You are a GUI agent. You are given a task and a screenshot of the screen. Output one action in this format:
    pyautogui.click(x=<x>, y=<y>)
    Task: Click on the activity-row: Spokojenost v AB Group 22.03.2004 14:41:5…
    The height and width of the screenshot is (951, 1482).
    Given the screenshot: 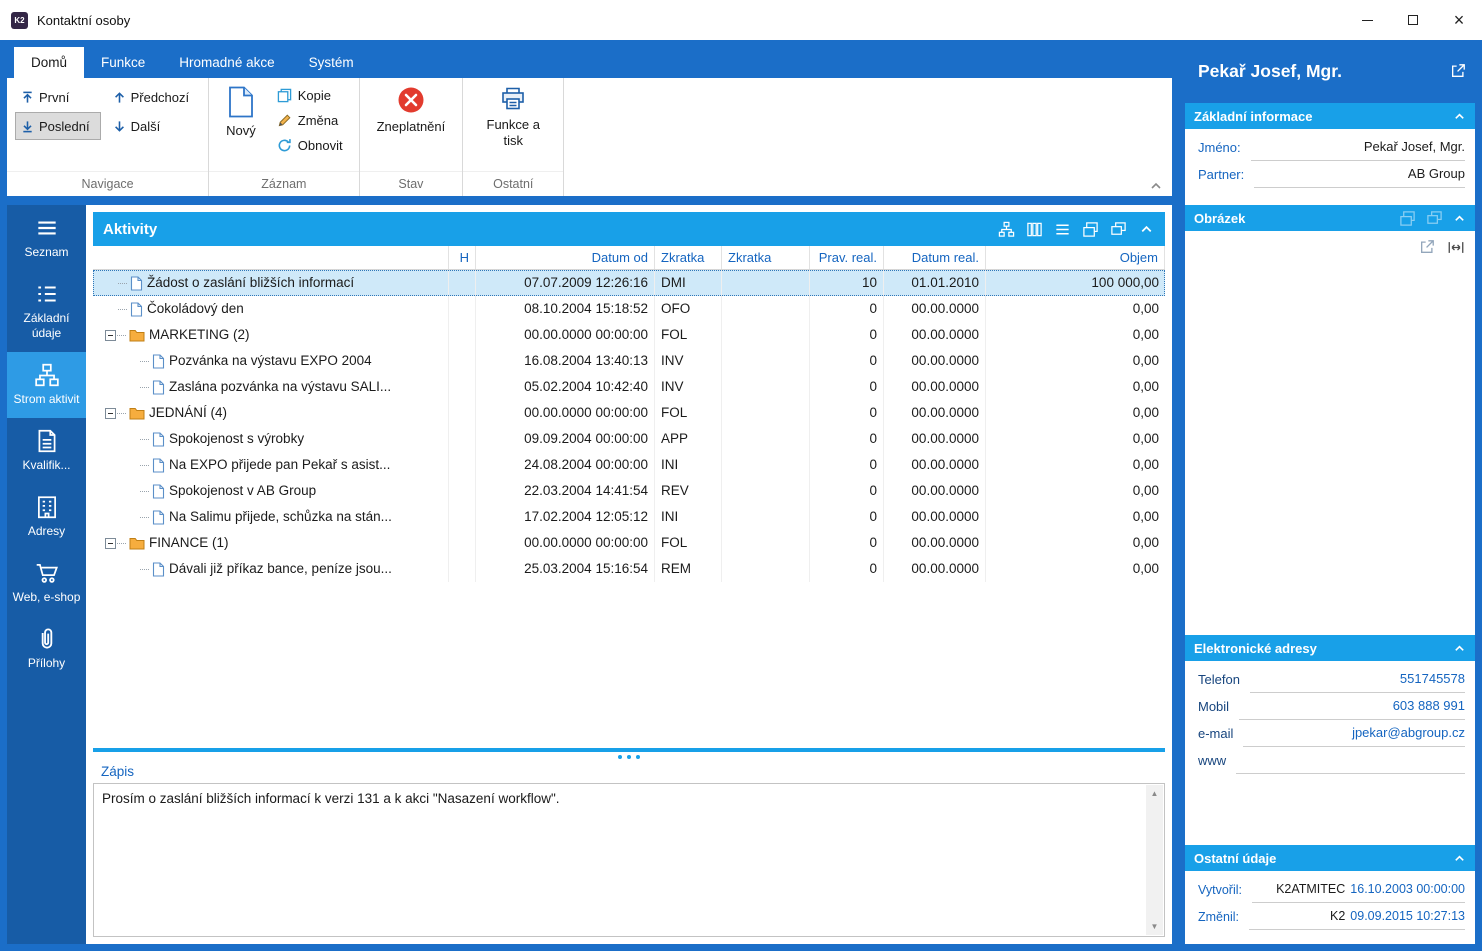 What is the action you would take?
    pyautogui.click(x=629, y=491)
    